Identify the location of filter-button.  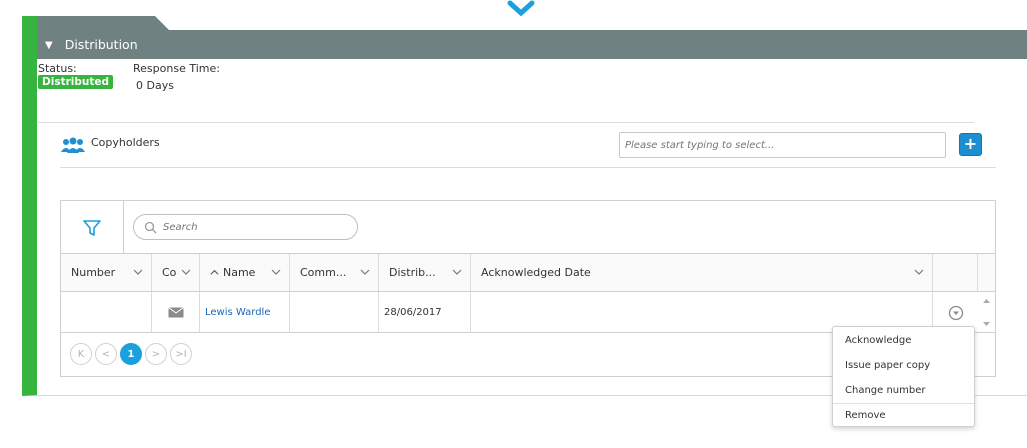
(92, 227).